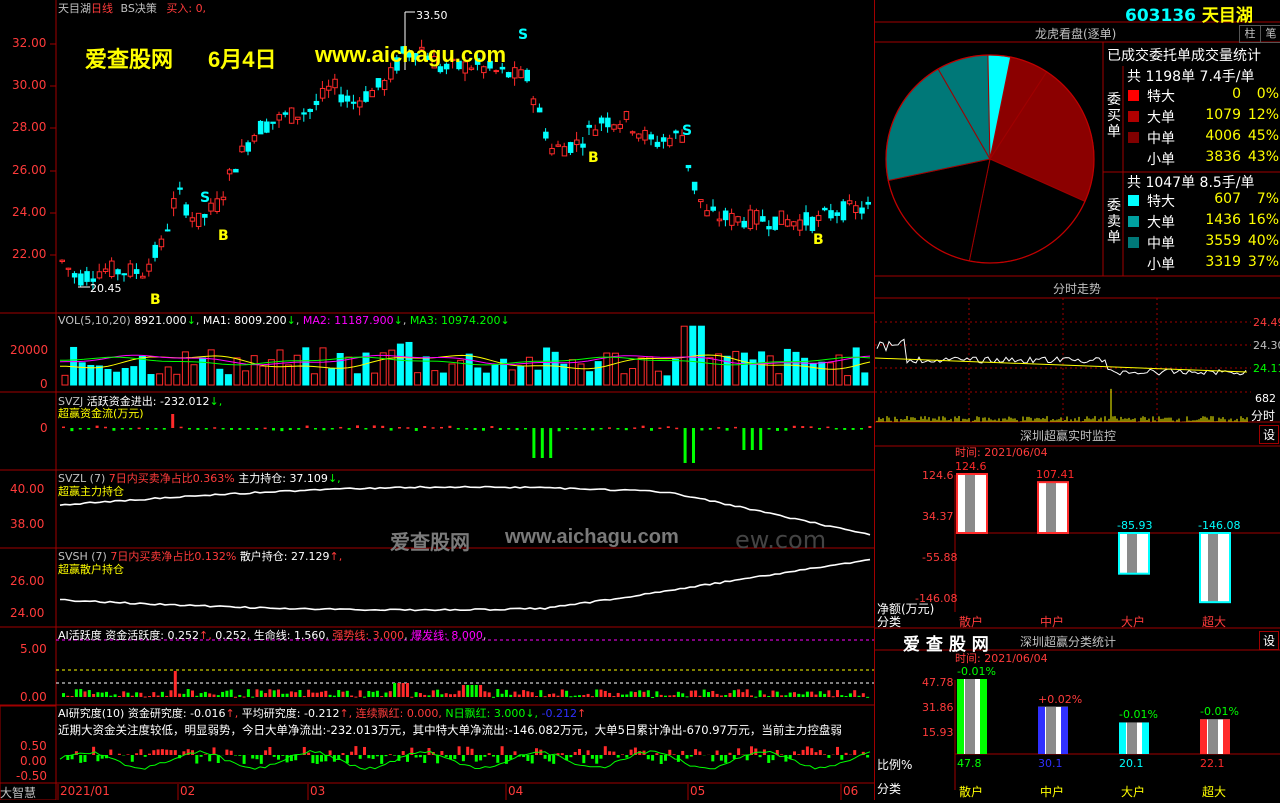 This screenshot has height=803, width=1280. Describe the element at coordinates (380, 713) in the screenshot. I see `research-l3: 连续飘红:` at that location.